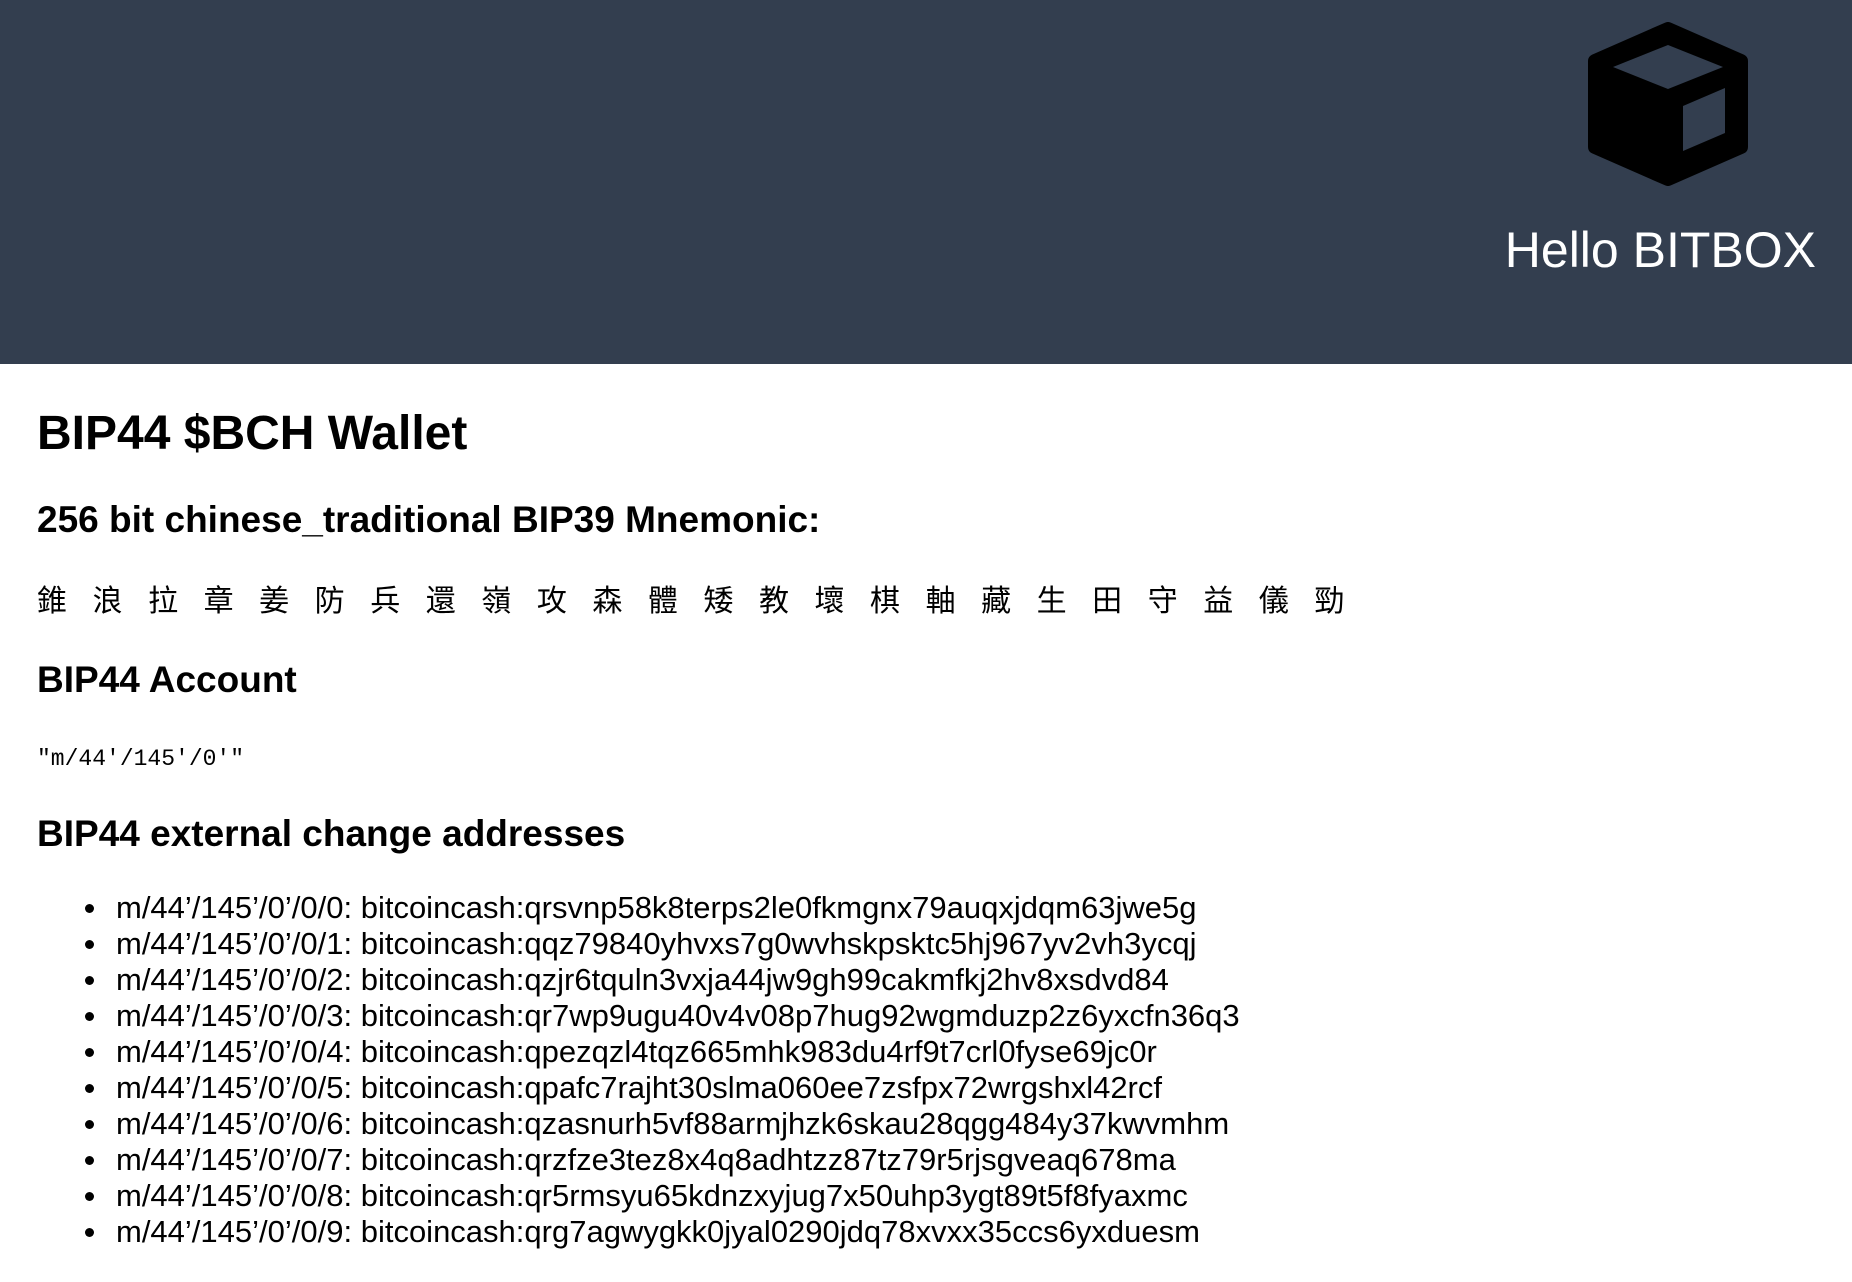  I want to click on hello-bitbox-heading: Hello BITBOX, so click(1660, 250).